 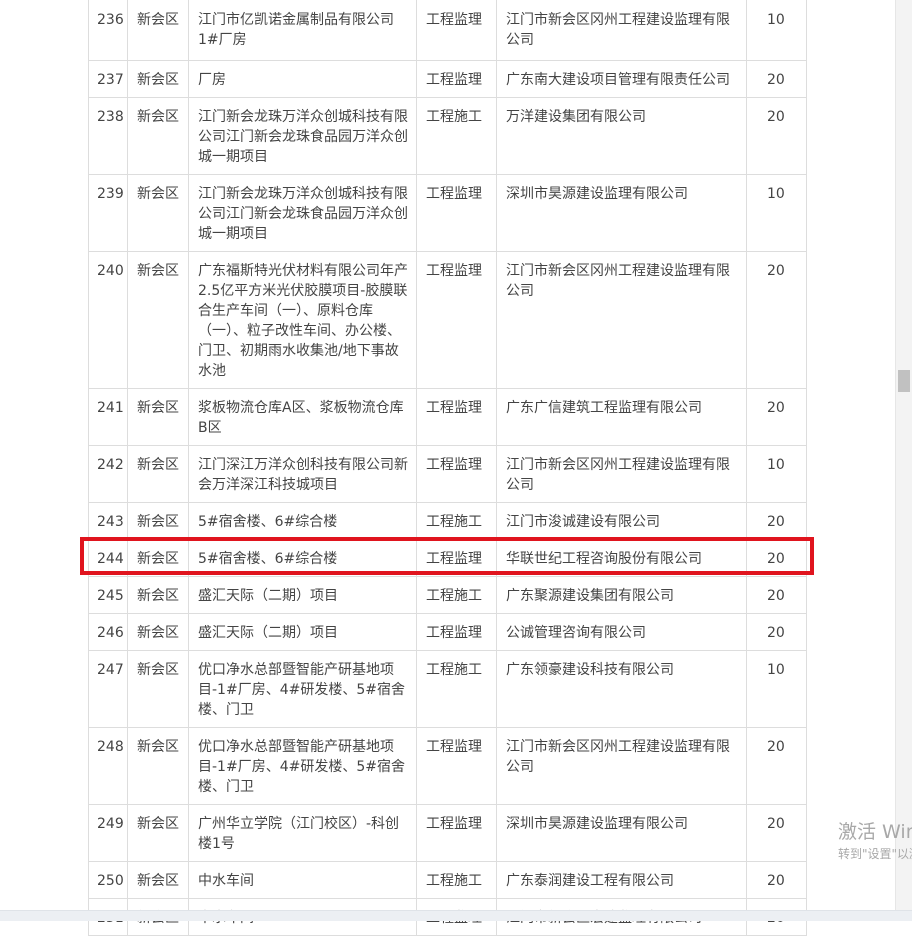 I want to click on highlight-box, so click(x=447, y=556).